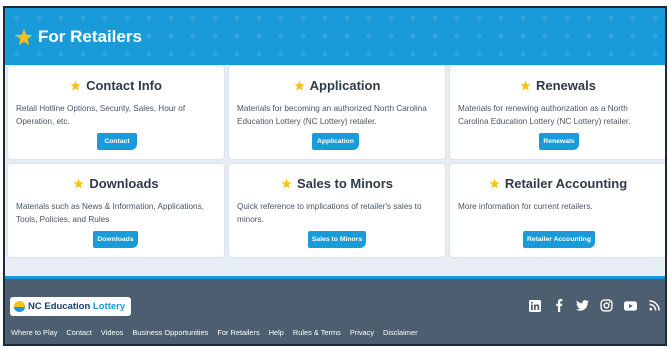 This screenshot has height=349, width=669. What do you see at coordinates (124, 85) in the screenshot?
I see `card-title: Contact Info` at bounding box center [124, 85].